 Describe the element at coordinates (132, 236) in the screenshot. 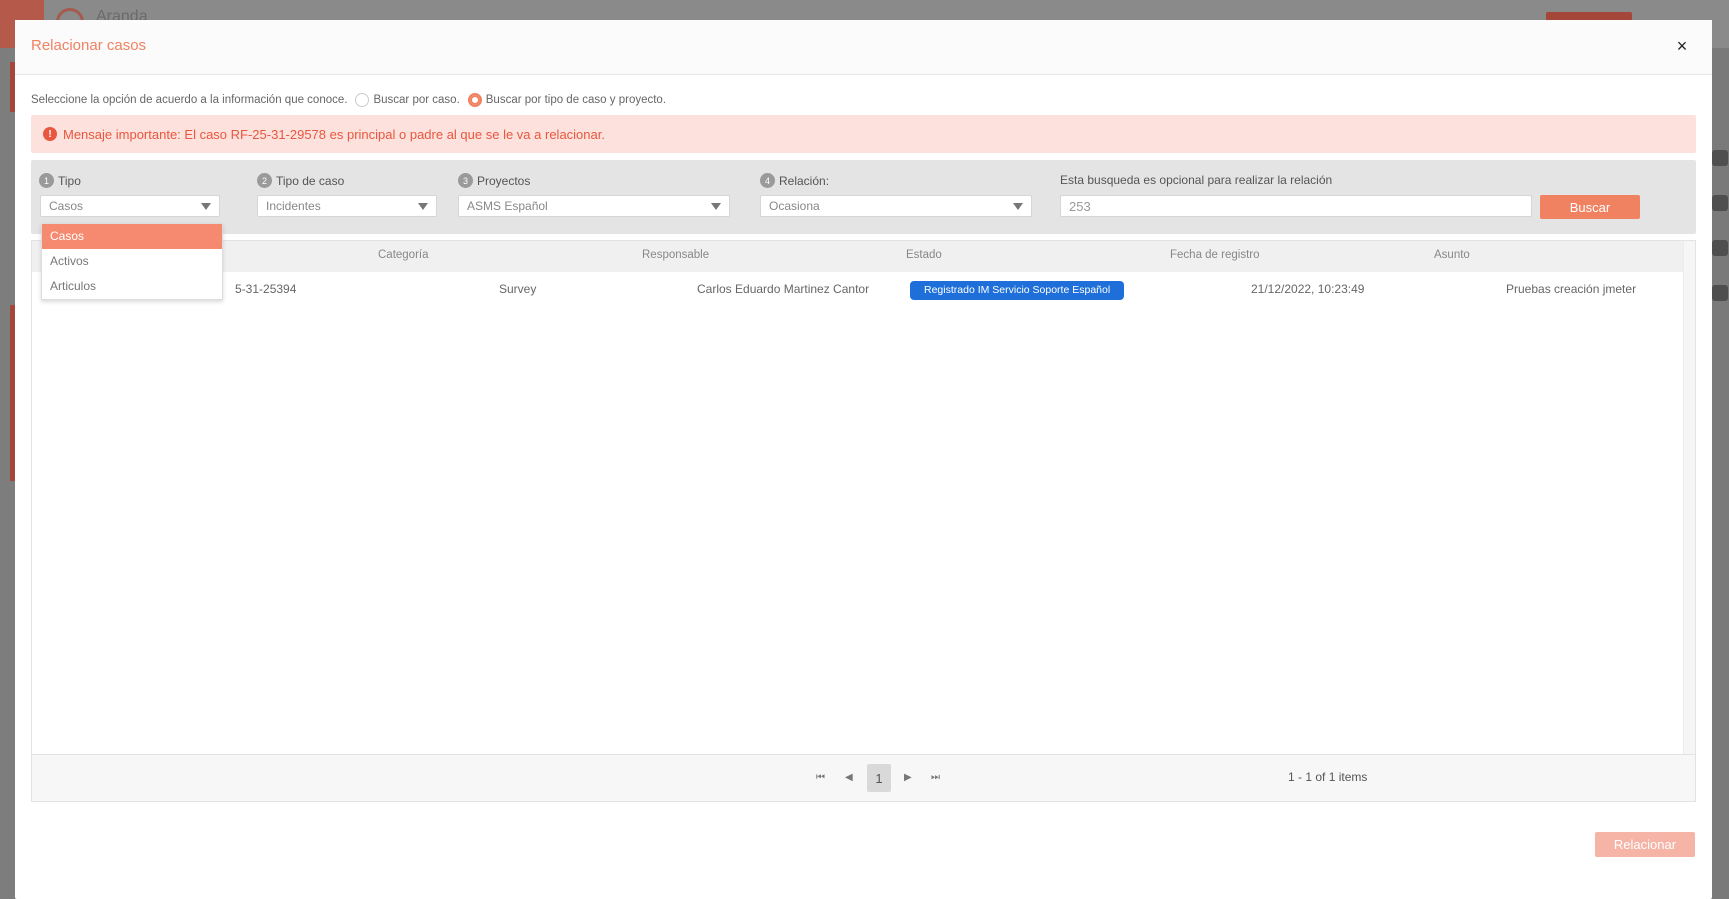

I see `dropdown-item-casos: Casos` at that location.